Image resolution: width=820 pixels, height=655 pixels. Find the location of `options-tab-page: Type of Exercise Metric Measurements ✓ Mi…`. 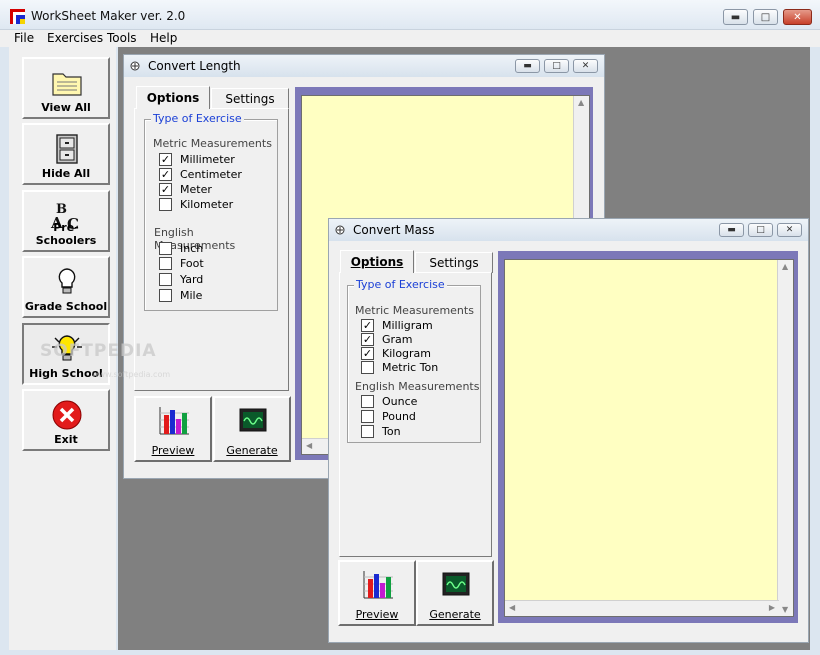

options-tab-page: Type of Exercise Metric Measurements ✓ Mi… is located at coordinates (415, 414).